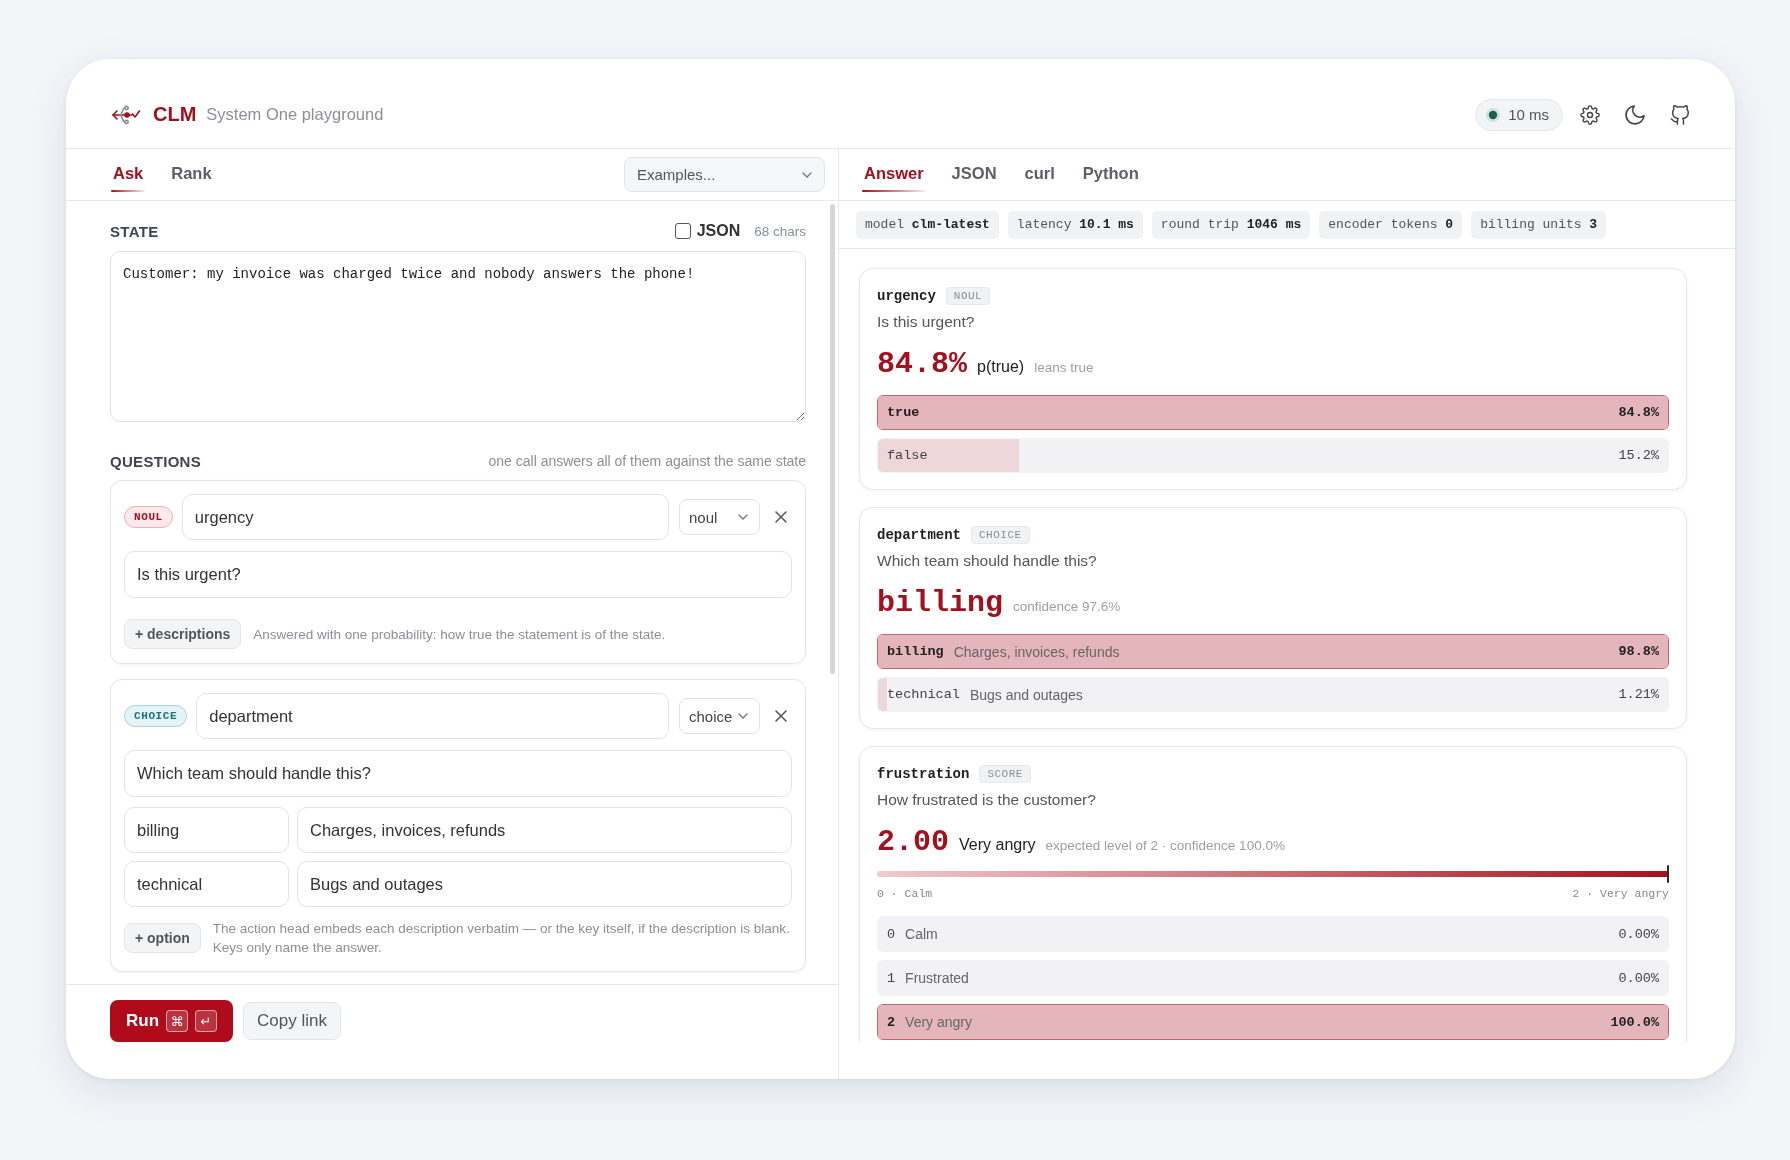  Describe the element at coordinates (997, 845) in the screenshot. I see `headline-label: Very angry` at that location.